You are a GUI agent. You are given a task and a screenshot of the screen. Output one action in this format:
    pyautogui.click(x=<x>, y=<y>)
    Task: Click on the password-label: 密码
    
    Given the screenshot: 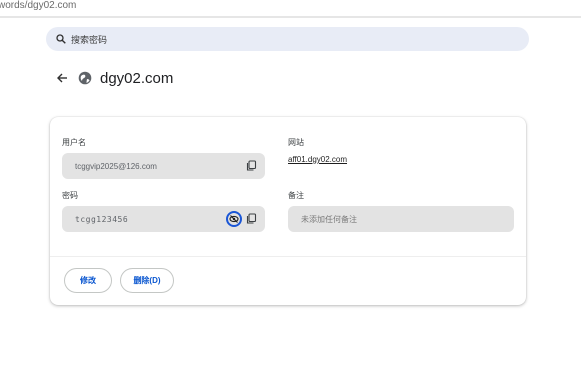 What is the action you would take?
    pyautogui.click(x=70, y=195)
    